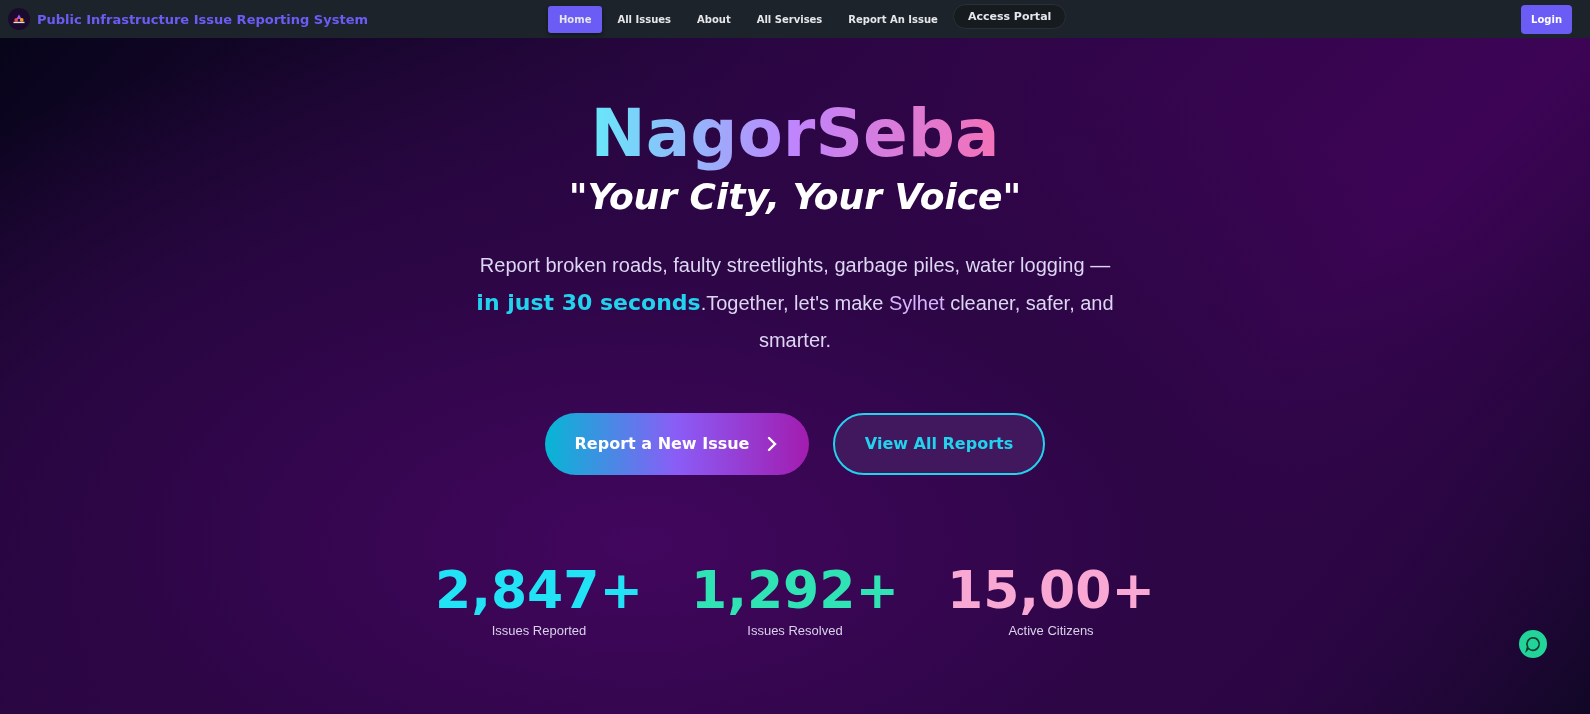  I want to click on stat-label: Issues Reported, so click(539, 631).